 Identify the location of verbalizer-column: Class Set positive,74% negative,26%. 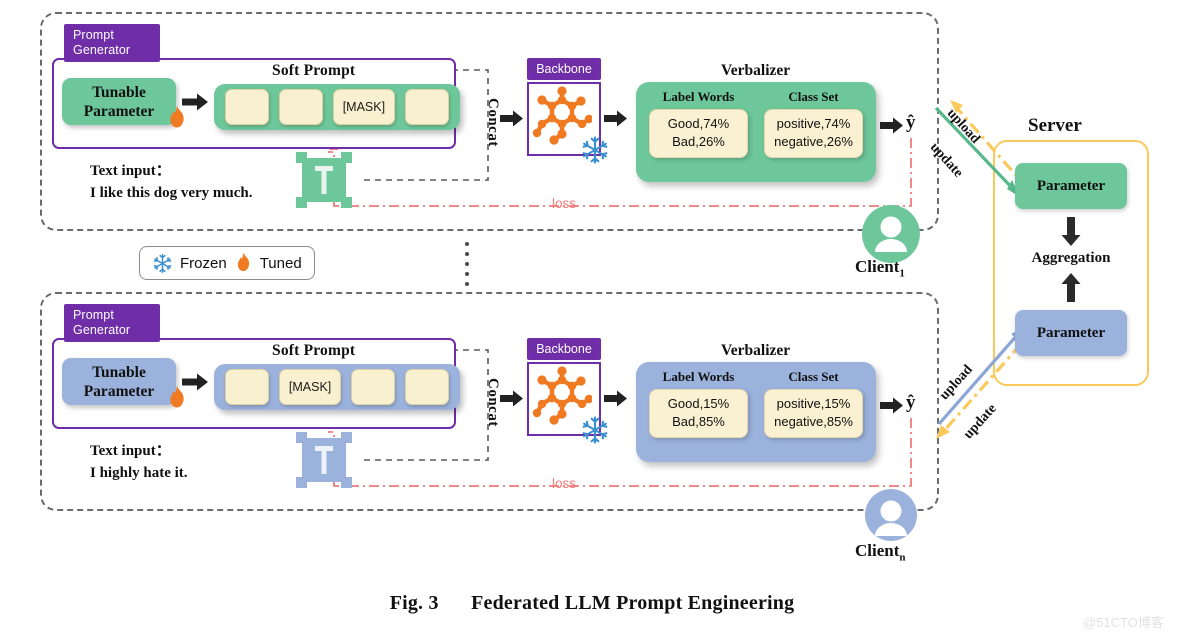
(813, 123).